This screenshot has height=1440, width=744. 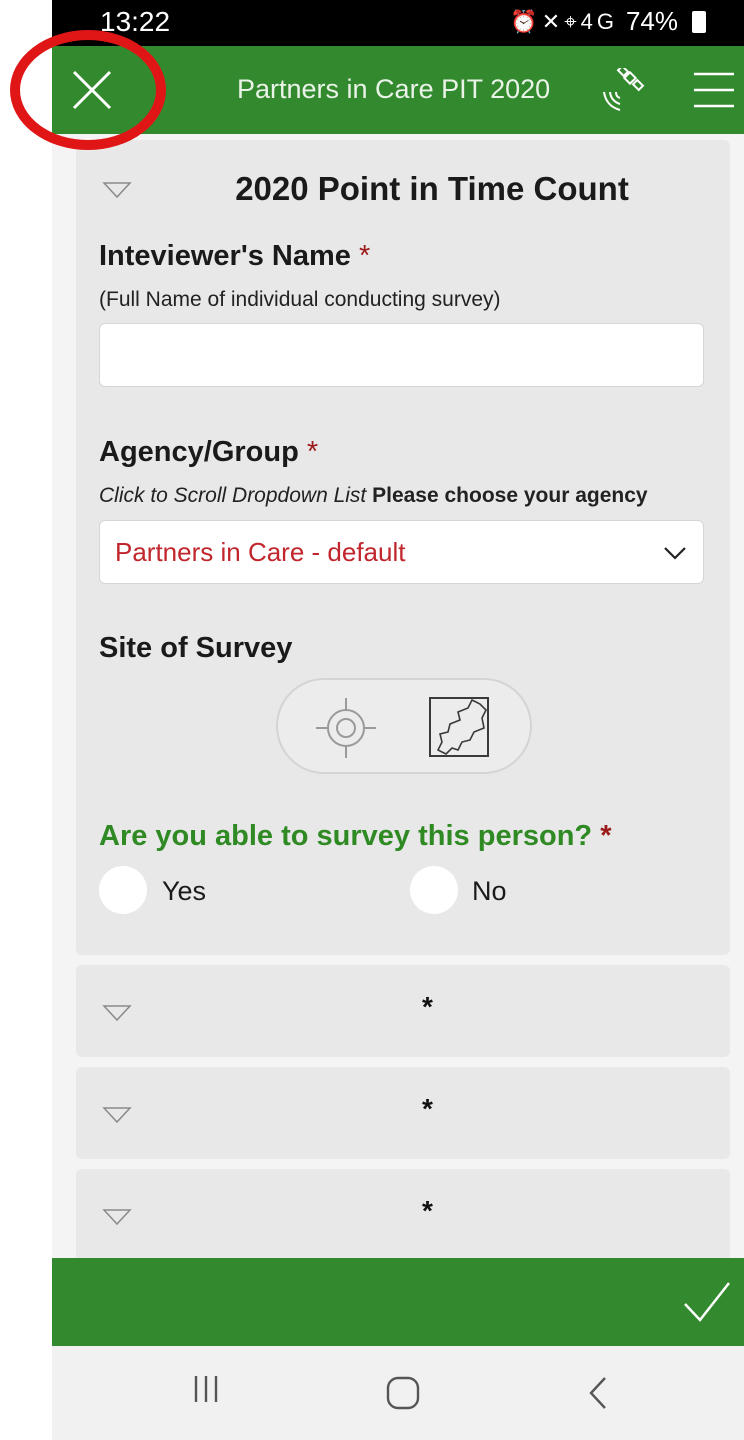 What do you see at coordinates (206, 1389) in the screenshot?
I see `recent-apps-icon` at bounding box center [206, 1389].